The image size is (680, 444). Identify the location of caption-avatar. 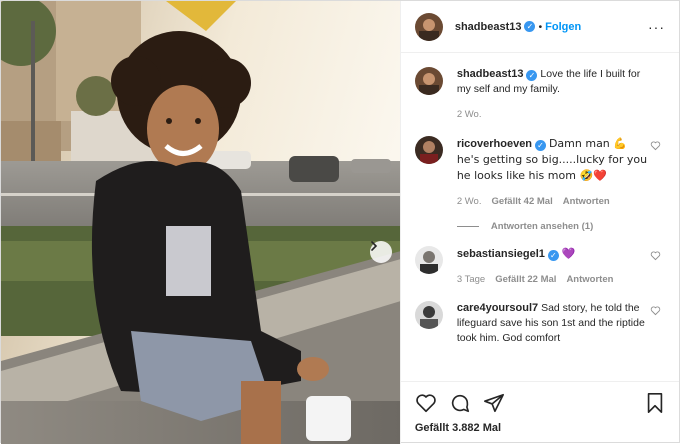
(428, 81).